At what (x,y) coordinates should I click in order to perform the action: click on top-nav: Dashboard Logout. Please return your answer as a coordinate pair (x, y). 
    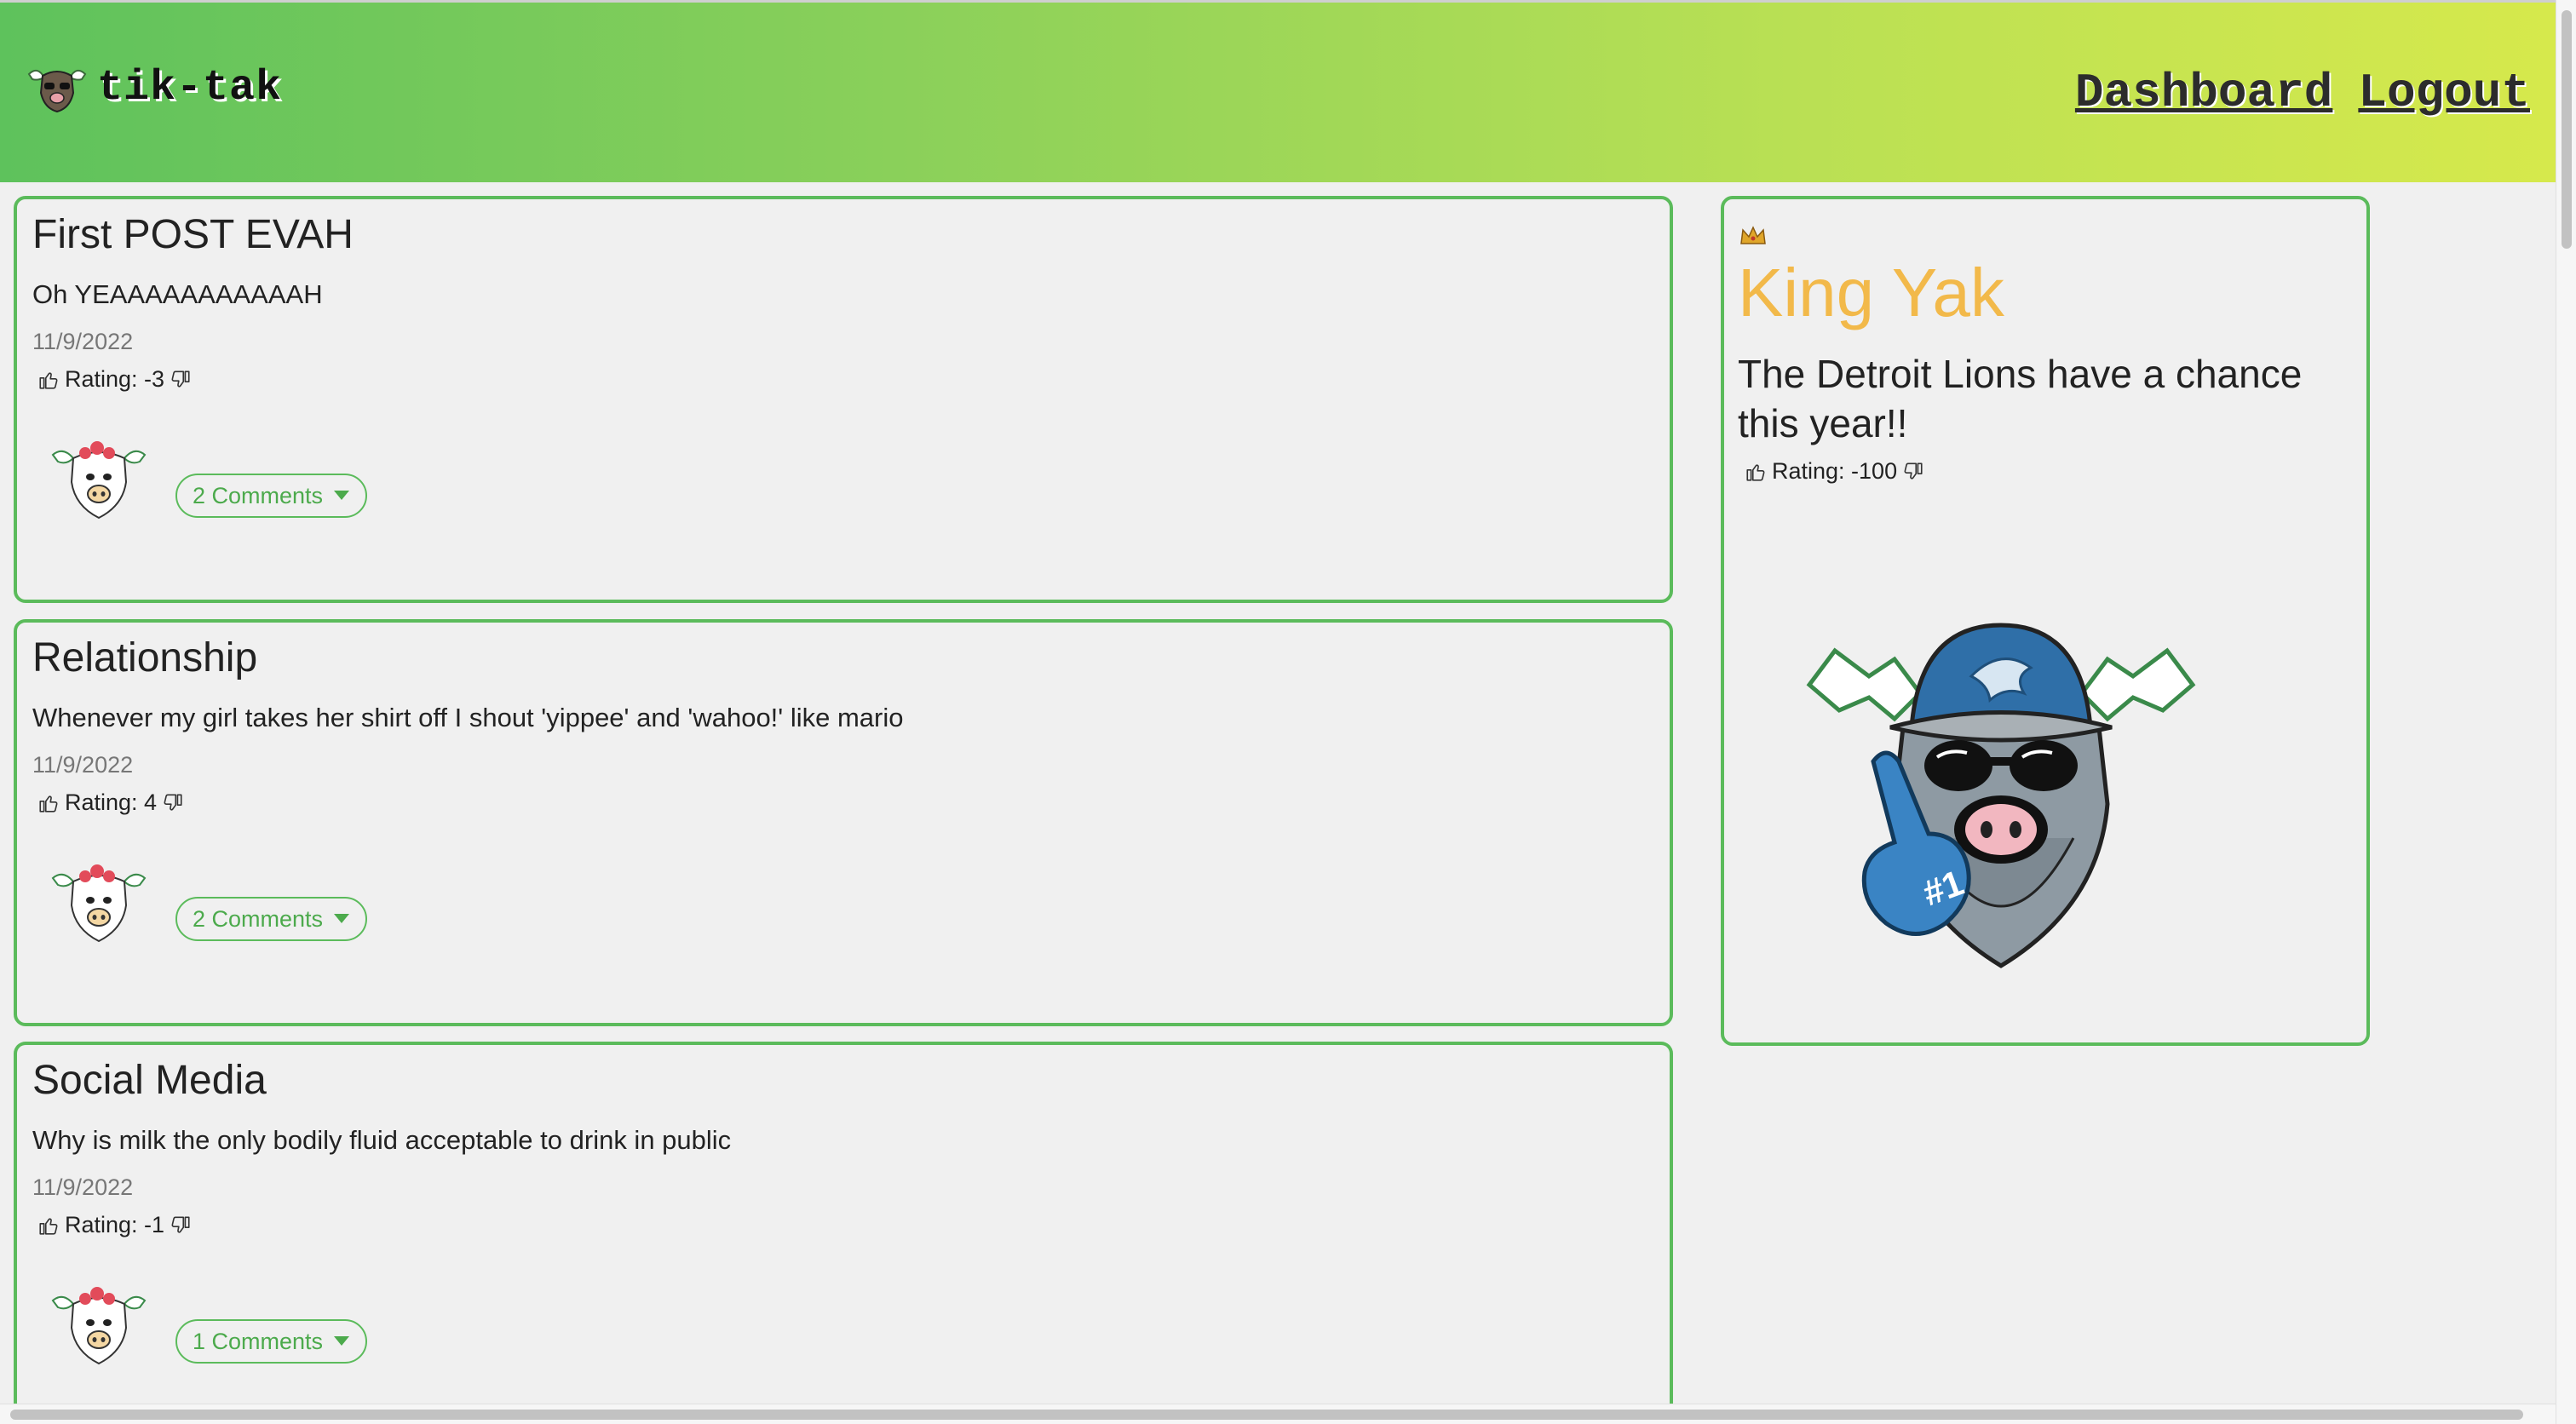
    Looking at the image, I should click on (2303, 93).